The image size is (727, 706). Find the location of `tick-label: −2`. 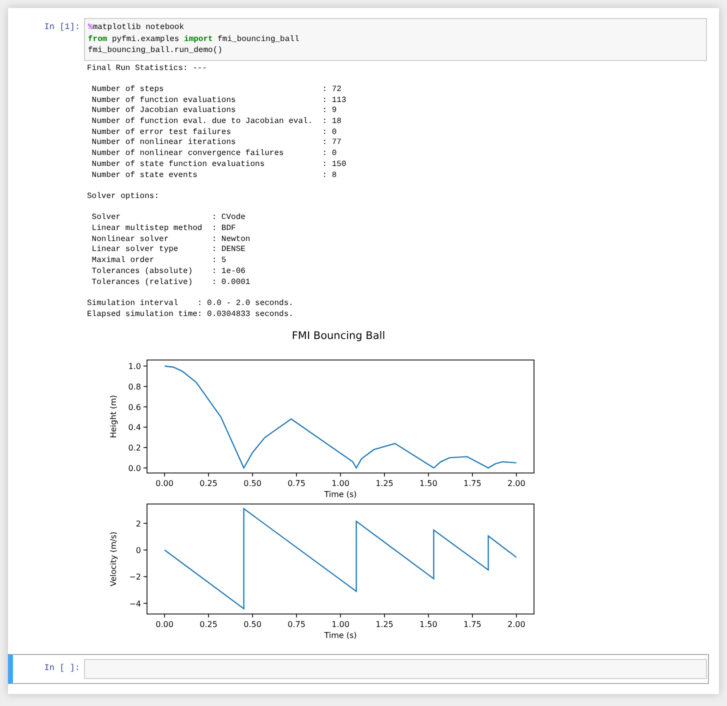

tick-label: −2 is located at coordinates (135, 577).